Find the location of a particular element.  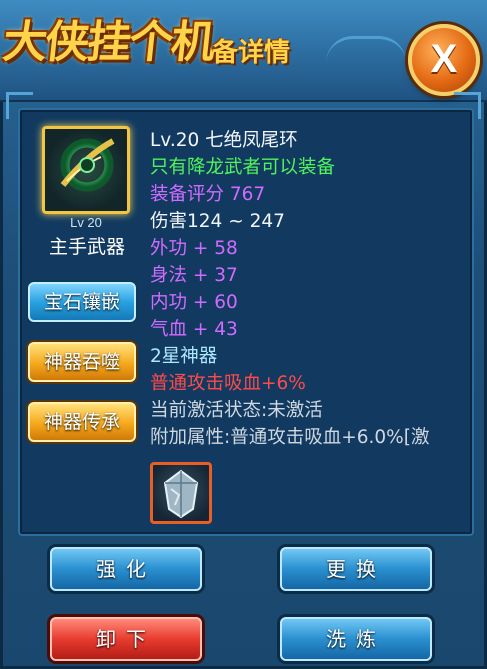

equip-slot-label: 主手武器 is located at coordinates (86, 247).